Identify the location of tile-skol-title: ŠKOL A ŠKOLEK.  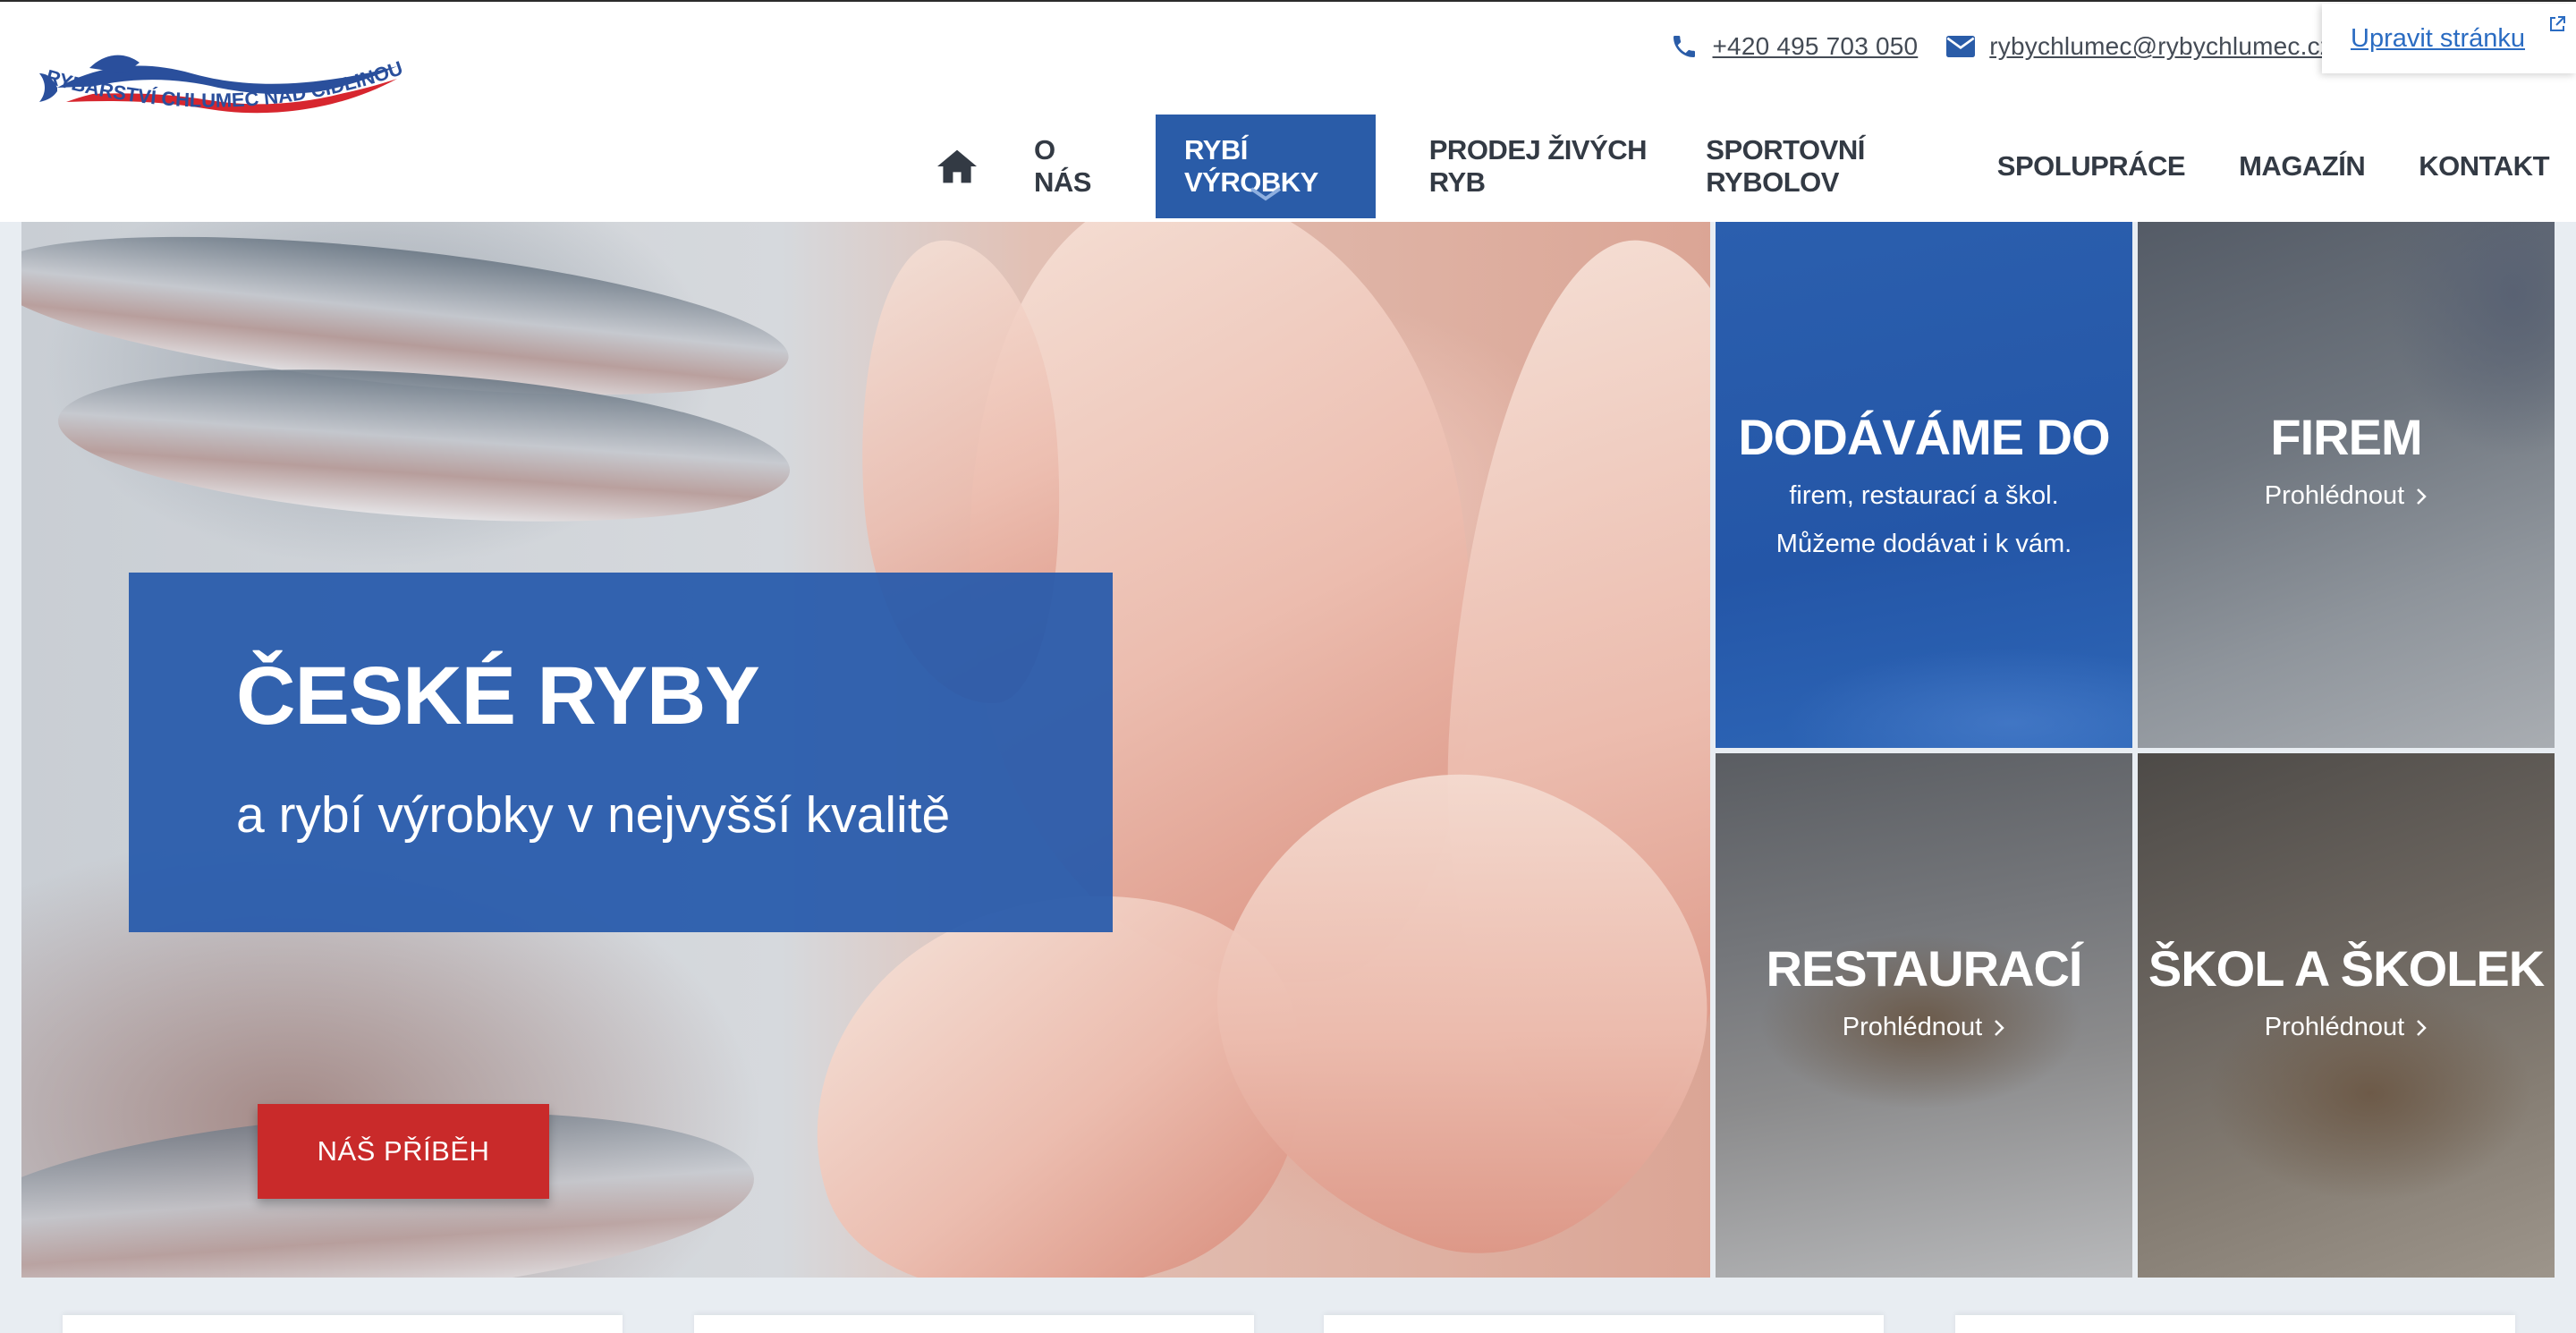
(2346, 968).